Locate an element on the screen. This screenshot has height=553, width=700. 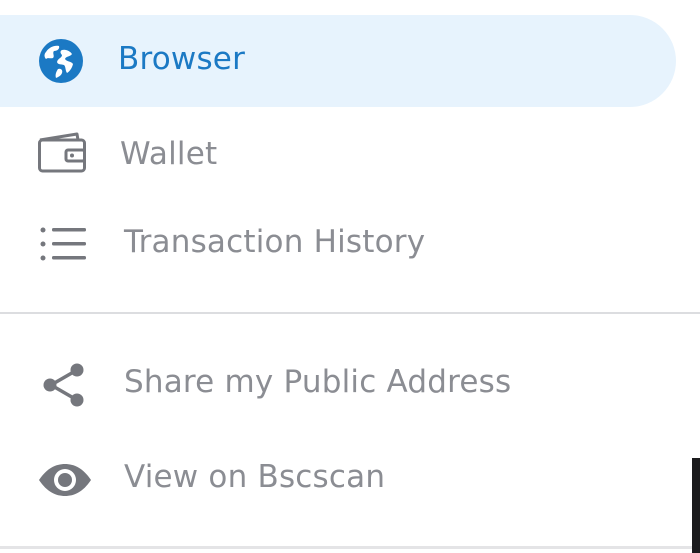
menu-item-label: Share my Public Address is located at coordinates (318, 382).